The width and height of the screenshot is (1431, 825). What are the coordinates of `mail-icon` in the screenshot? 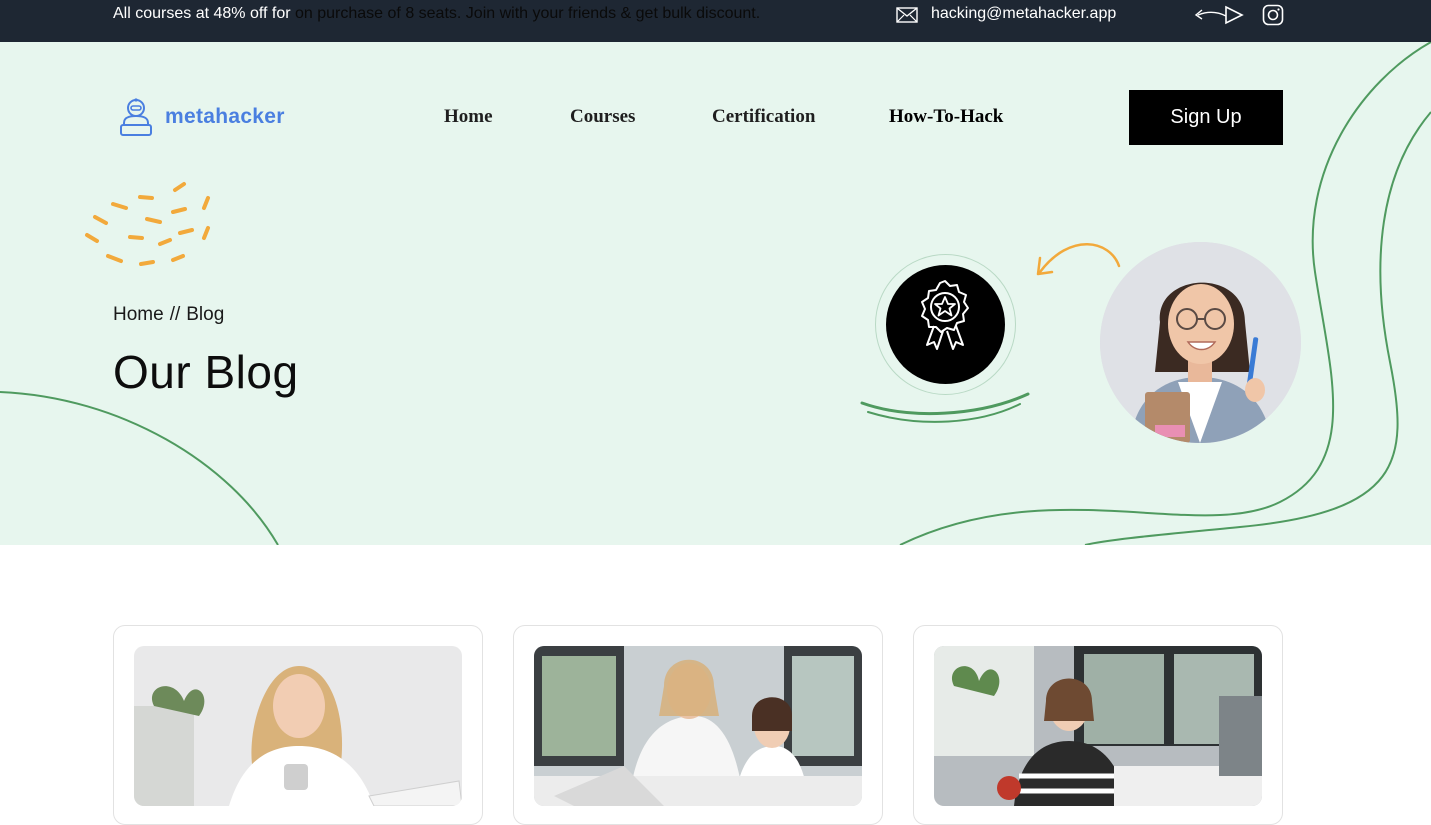 It's located at (907, 15).